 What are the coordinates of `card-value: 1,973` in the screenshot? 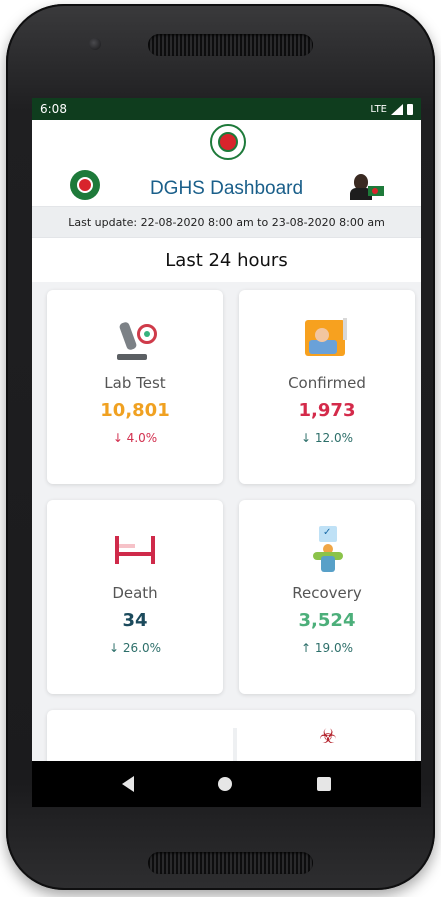 It's located at (327, 410).